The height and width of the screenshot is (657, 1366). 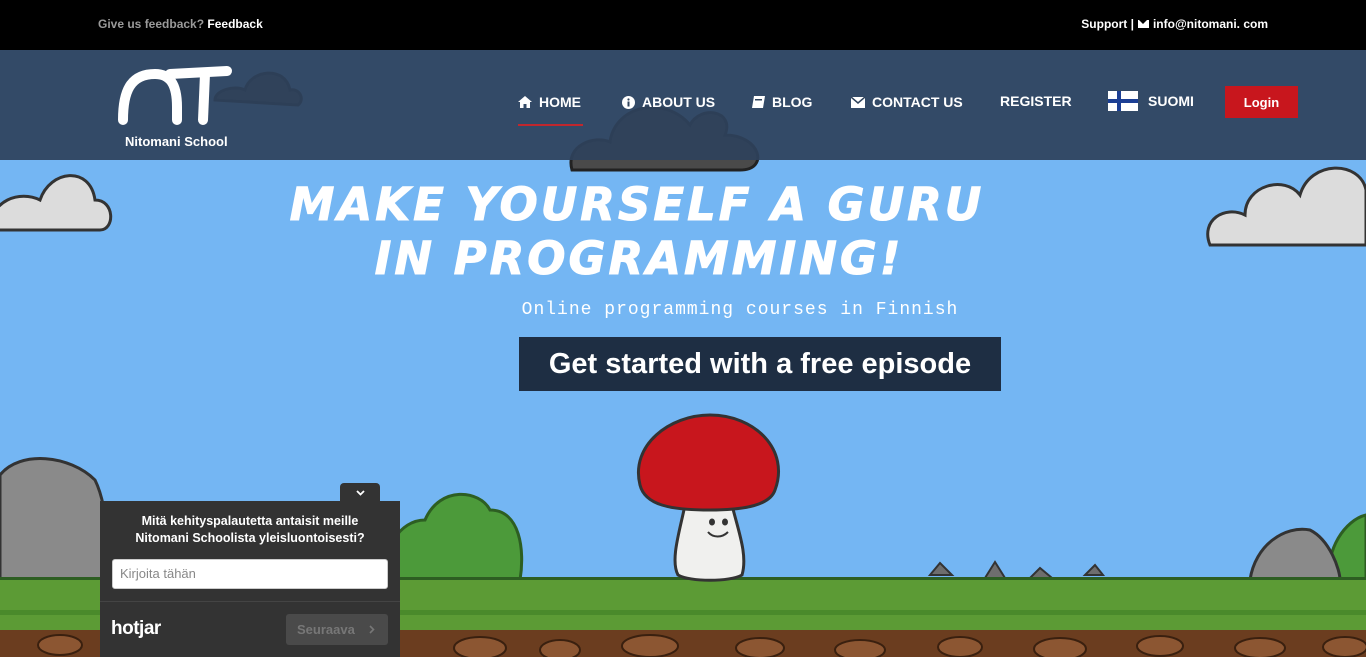 I want to click on support-info: Support | info@nitomani. com, so click(x=1174, y=24).